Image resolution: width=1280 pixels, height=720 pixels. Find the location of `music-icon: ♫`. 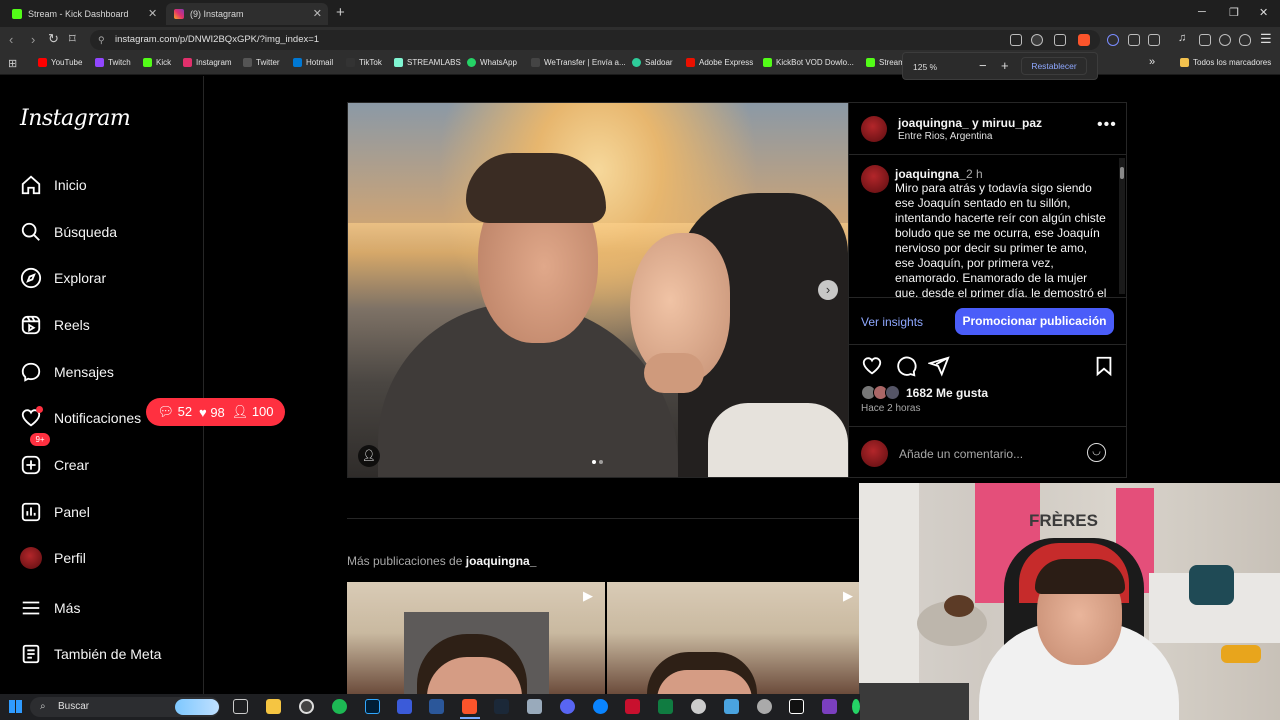

music-icon: ♫ is located at coordinates (1184, 38).